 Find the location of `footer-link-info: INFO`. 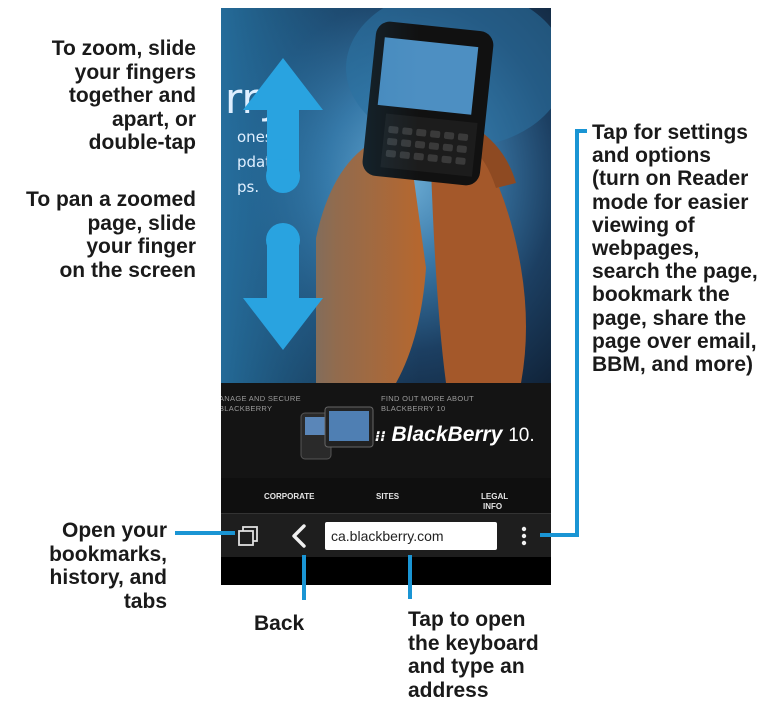

footer-link-info: INFO is located at coordinates (492, 507).